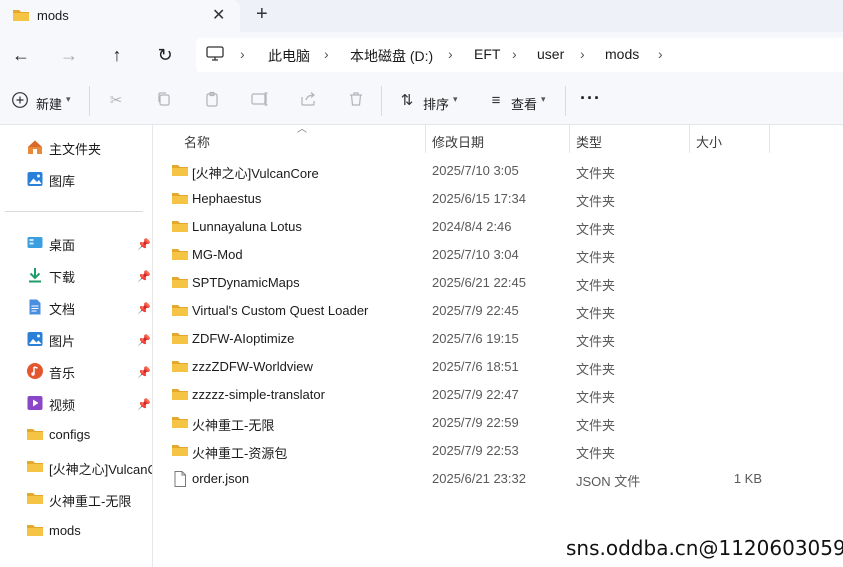  What do you see at coordinates (524, 103) in the screenshot?
I see `view-button: 查看` at bounding box center [524, 103].